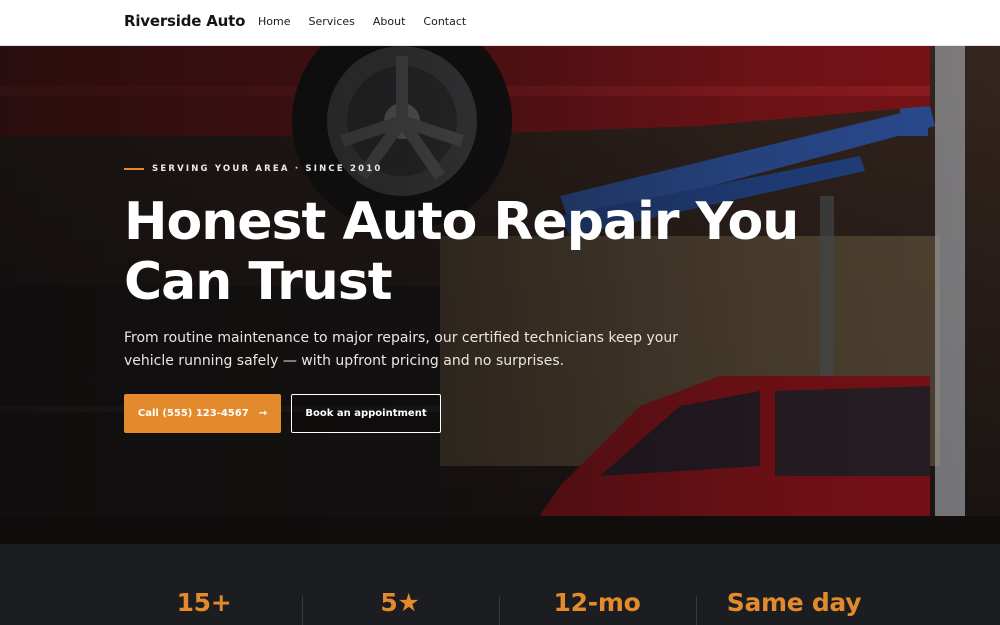 This screenshot has width=1000, height=625. I want to click on book-appointment-button: Book an appointment, so click(366, 413).